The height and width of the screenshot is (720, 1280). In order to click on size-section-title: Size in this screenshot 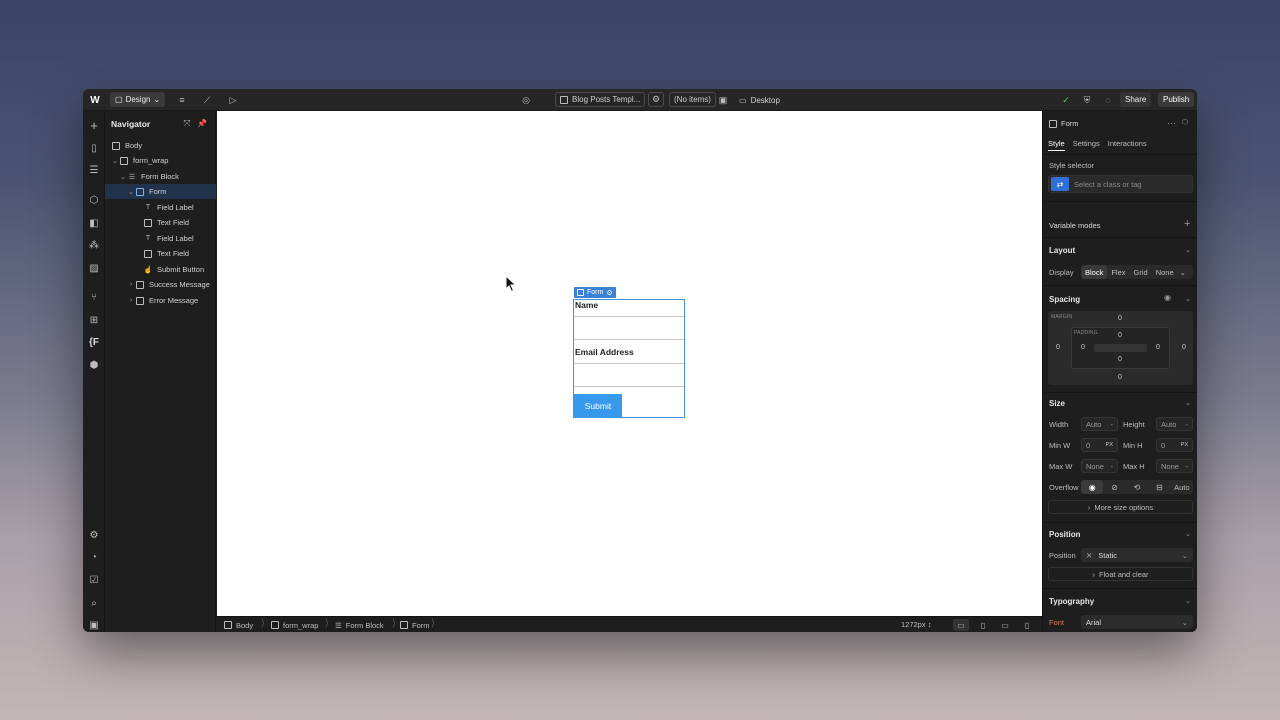, I will do `click(1057, 403)`.